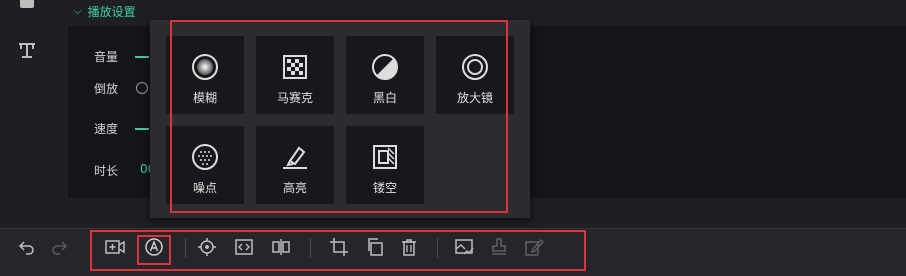  I want to click on effect-highlight: 高亮, so click(295, 165).